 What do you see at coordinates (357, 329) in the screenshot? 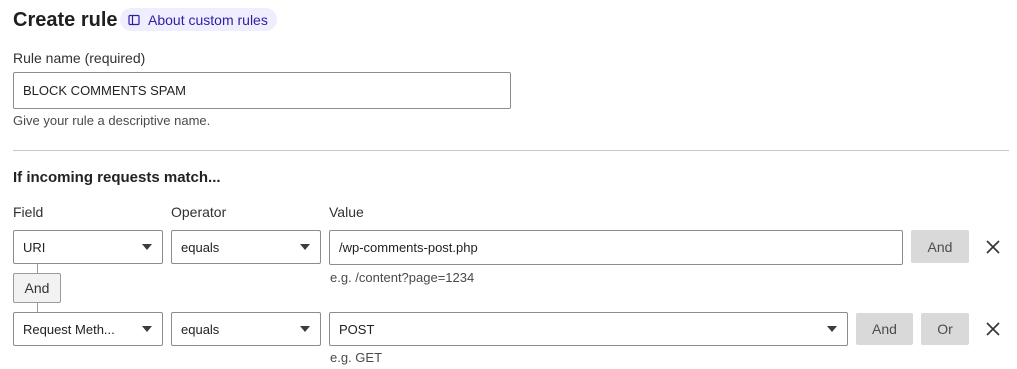
I see `value-select-text: POST` at bounding box center [357, 329].